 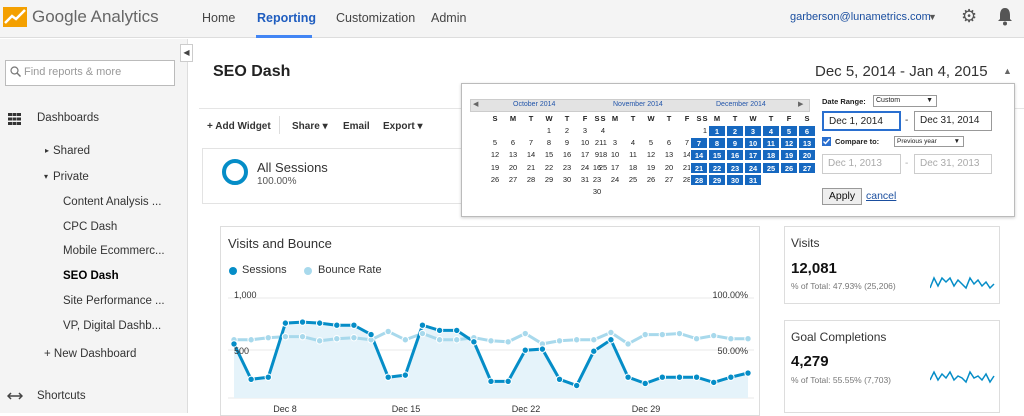 What do you see at coordinates (633, 168) in the screenshot?
I see `calendar-day: 18` at bounding box center [633, 168].